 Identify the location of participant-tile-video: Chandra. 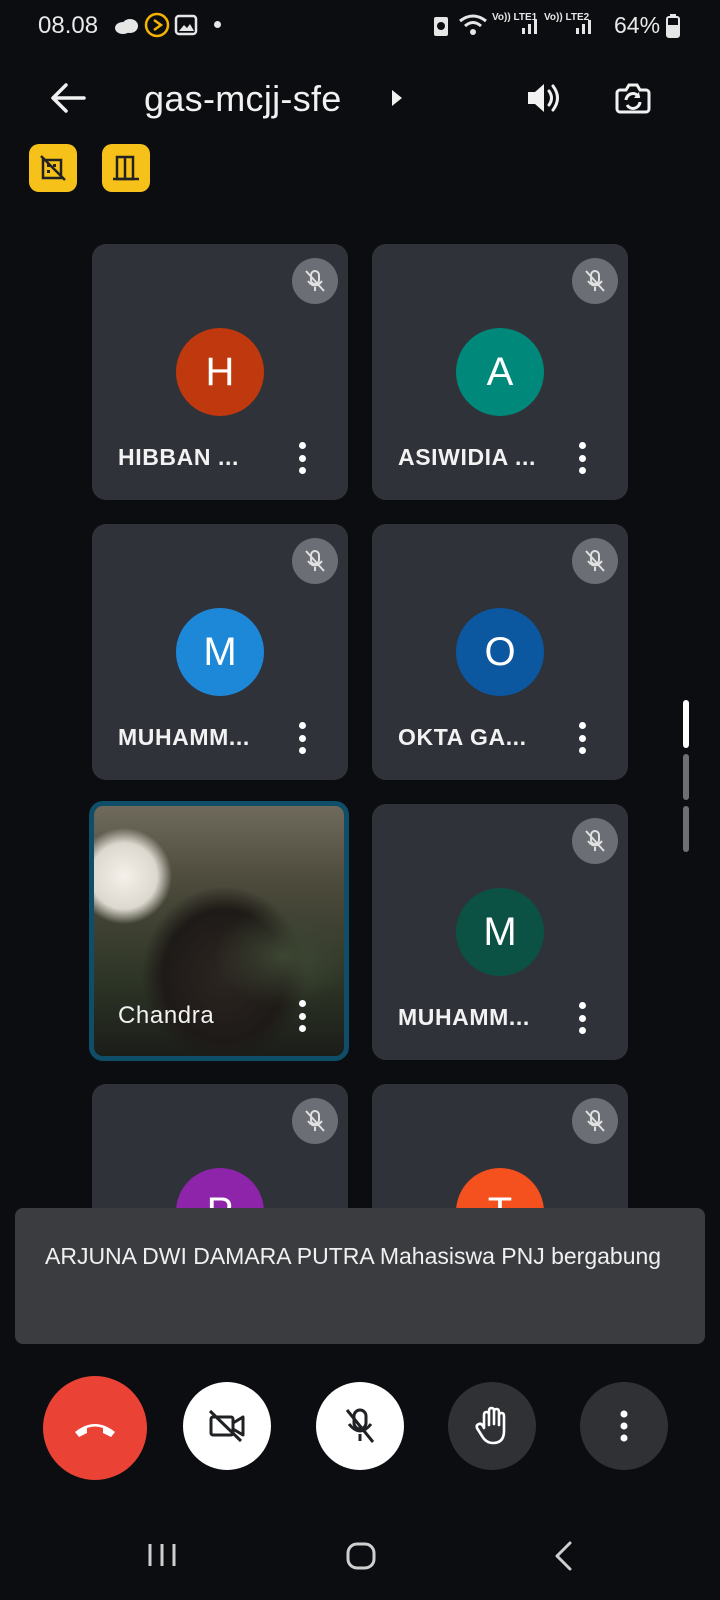
(219, 931).